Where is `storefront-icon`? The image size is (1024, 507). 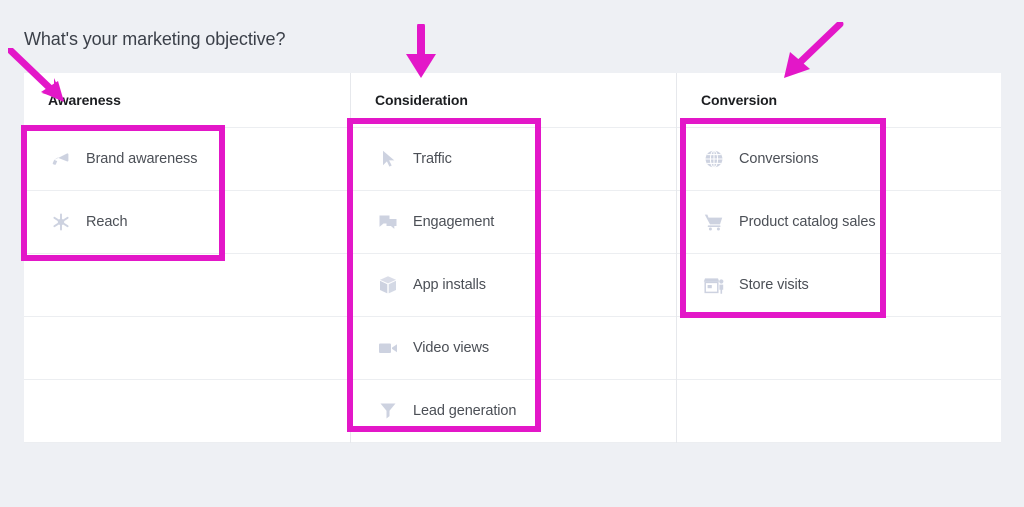
storefront-icon is located at coordinates (714, 285).